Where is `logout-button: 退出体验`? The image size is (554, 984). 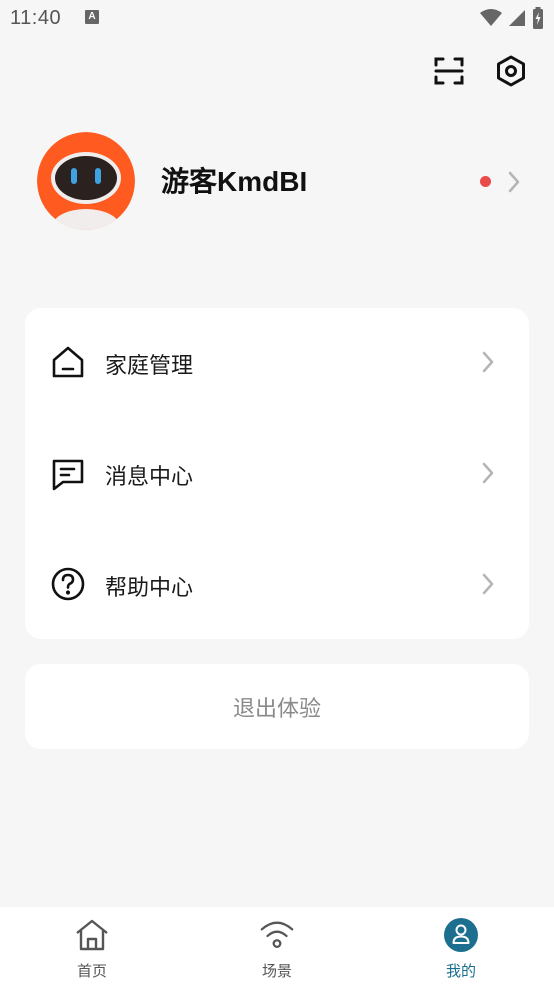 logout-button: 退出体验 is located at coordinates (277, 706).